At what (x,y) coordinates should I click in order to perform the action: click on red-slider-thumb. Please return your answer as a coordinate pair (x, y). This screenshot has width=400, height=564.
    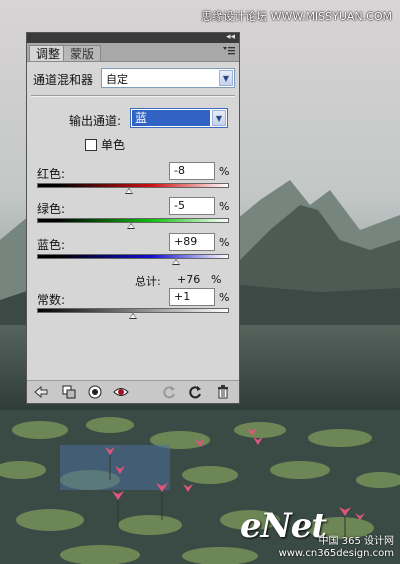
    Looking at the image, I should click on (129, 191).